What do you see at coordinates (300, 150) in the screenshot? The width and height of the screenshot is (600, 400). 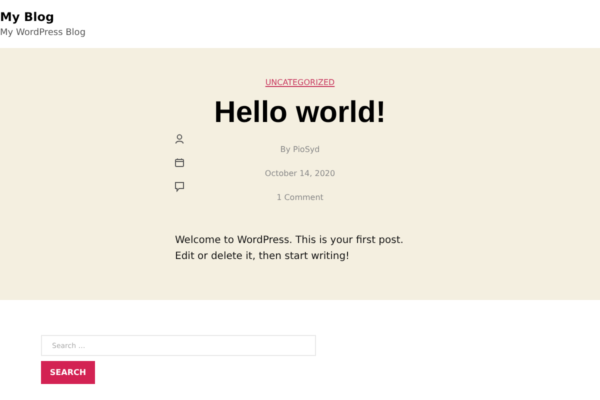 I see `author-link: By PioSyd` at bounding box center [300, 150].